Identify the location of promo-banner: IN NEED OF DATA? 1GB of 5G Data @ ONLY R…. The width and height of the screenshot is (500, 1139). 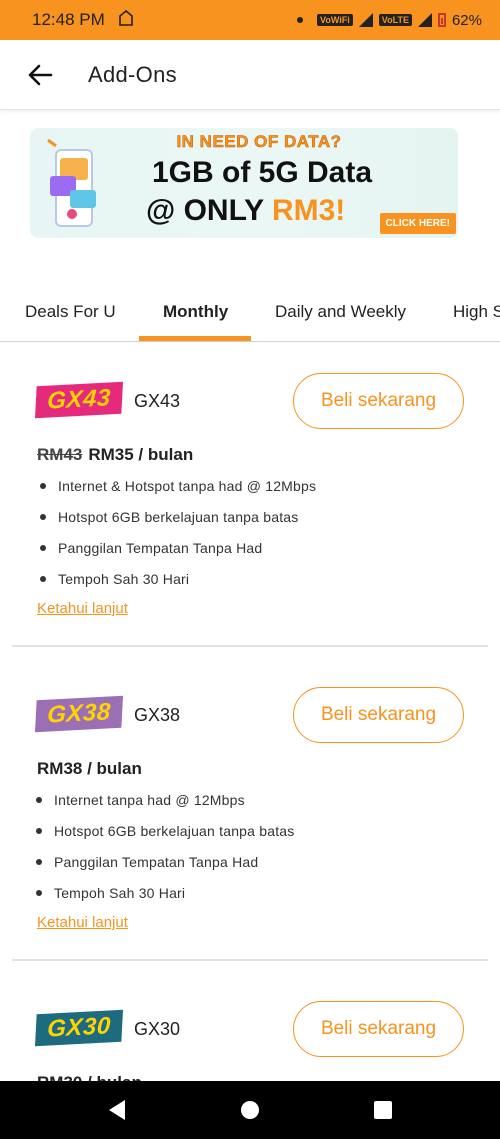
(244, 183).